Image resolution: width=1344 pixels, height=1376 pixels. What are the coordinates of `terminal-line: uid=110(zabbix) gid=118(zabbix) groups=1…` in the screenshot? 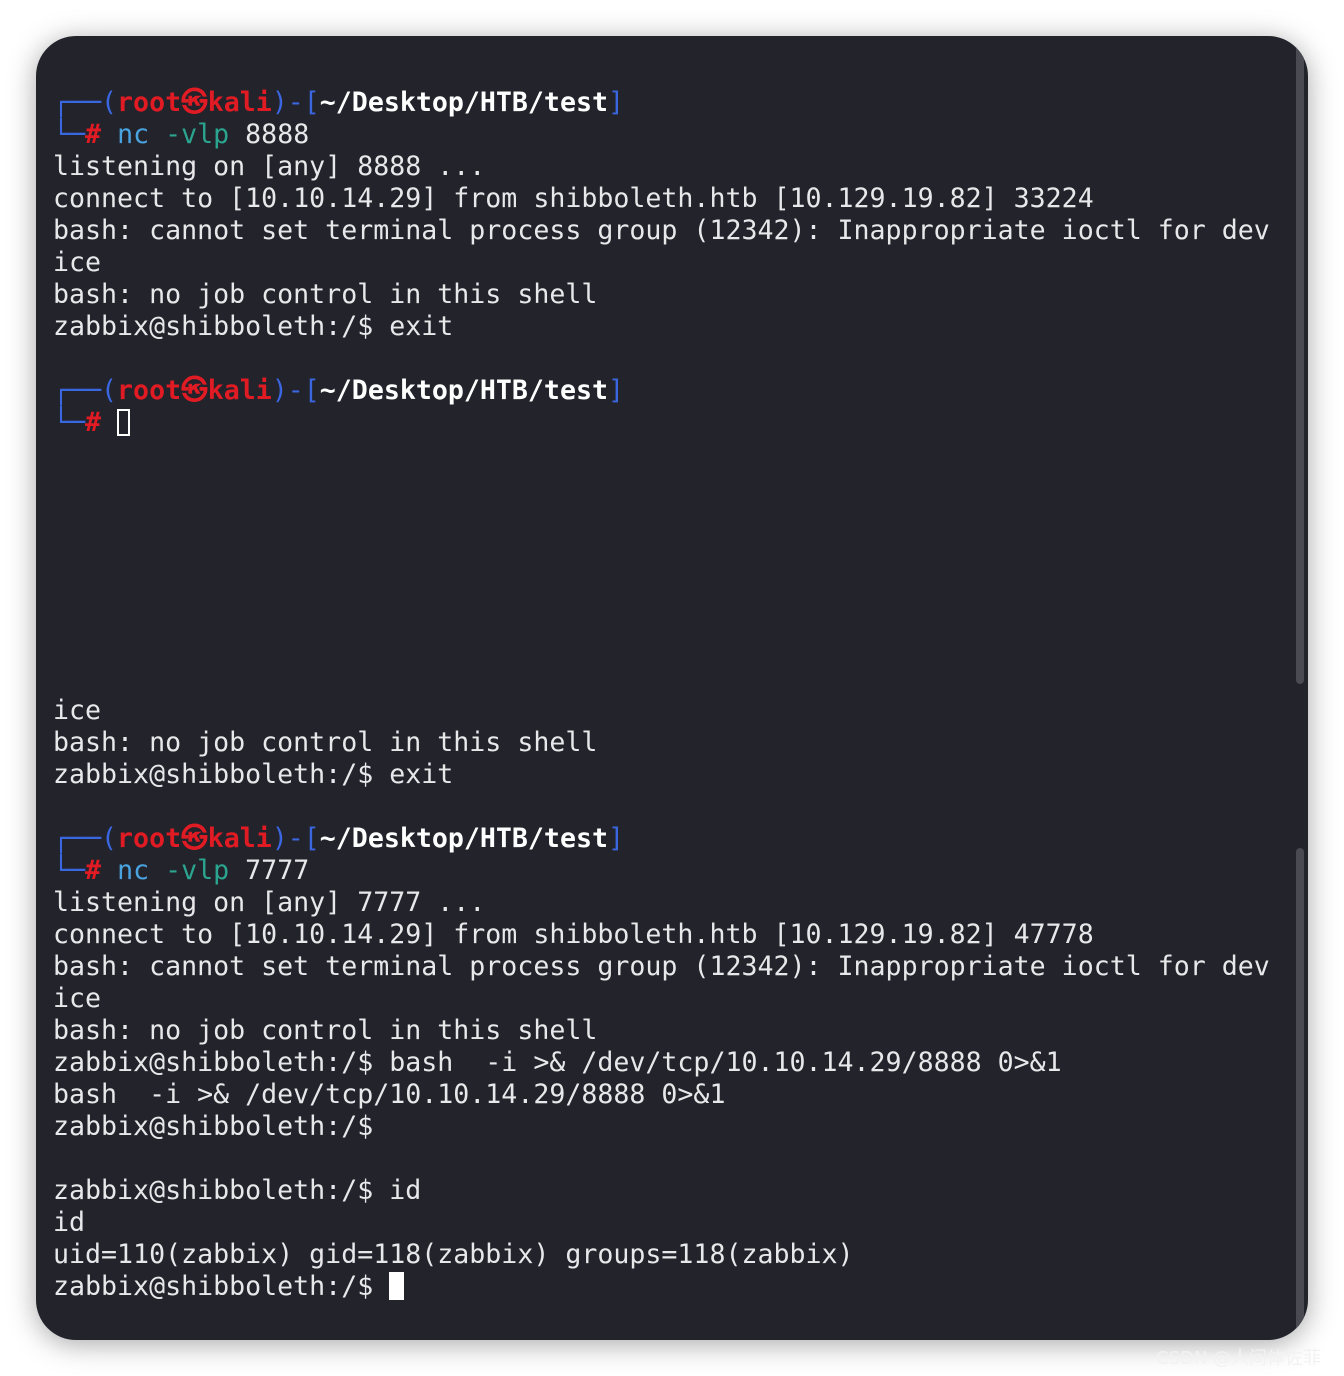 It's located at (453, 1254).